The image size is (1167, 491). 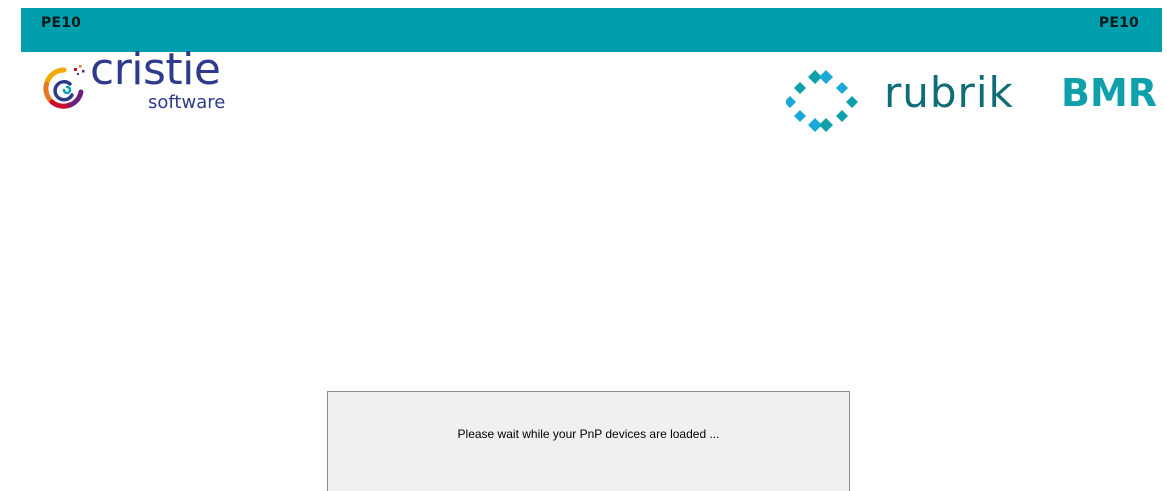 What do you see at coordinates (64, 87) in the screenshot?
I see `cristie-swirl-icon` at bounding box center [64, 87].